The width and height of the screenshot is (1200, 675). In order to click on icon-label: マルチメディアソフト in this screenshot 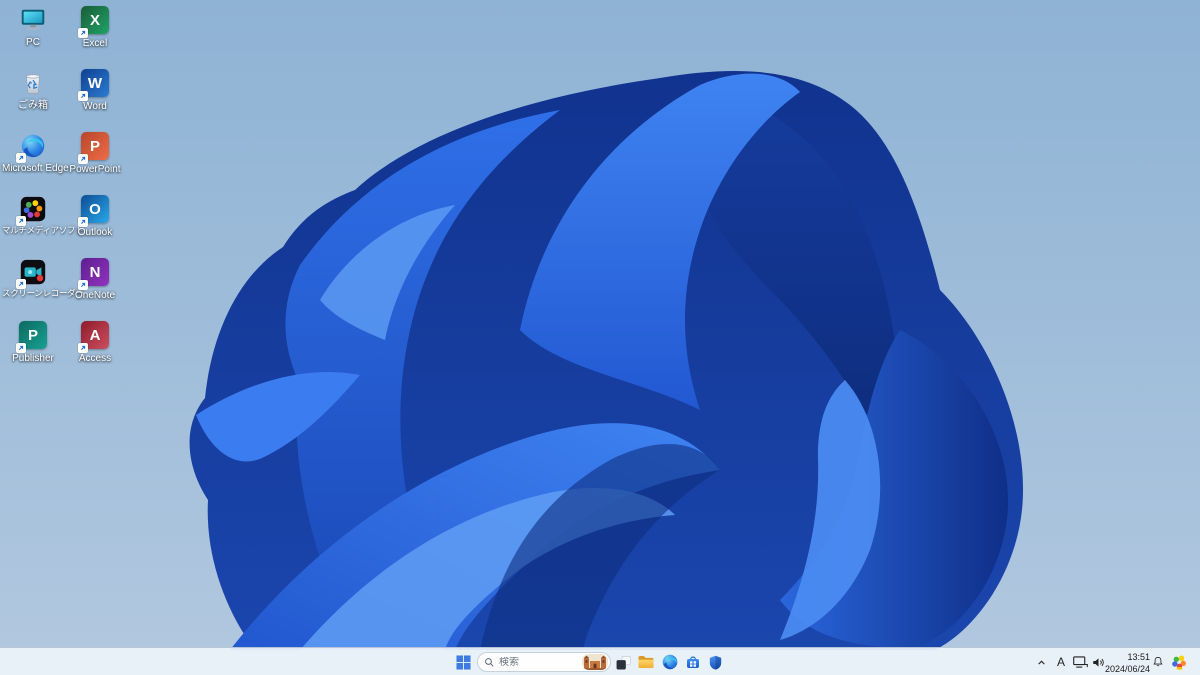, I will do `click(43, 230)`.